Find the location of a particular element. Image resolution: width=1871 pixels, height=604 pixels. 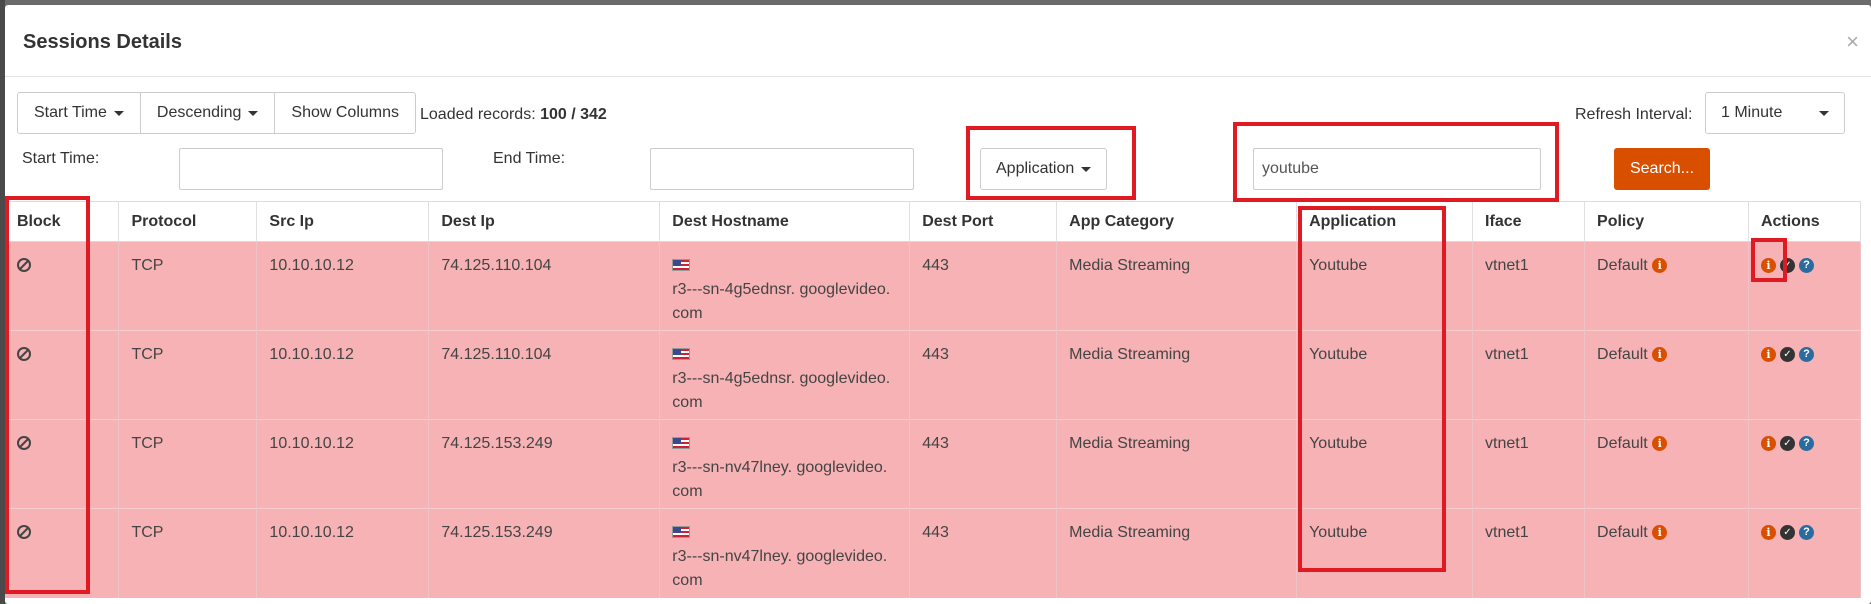

show-columns-button: Show Columns is located at coordinates (345, 113).